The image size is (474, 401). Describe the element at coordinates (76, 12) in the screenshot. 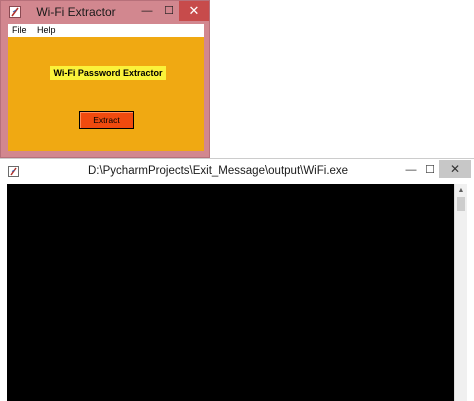

I see `window-title: Wi-Fi Extractor` at that location.